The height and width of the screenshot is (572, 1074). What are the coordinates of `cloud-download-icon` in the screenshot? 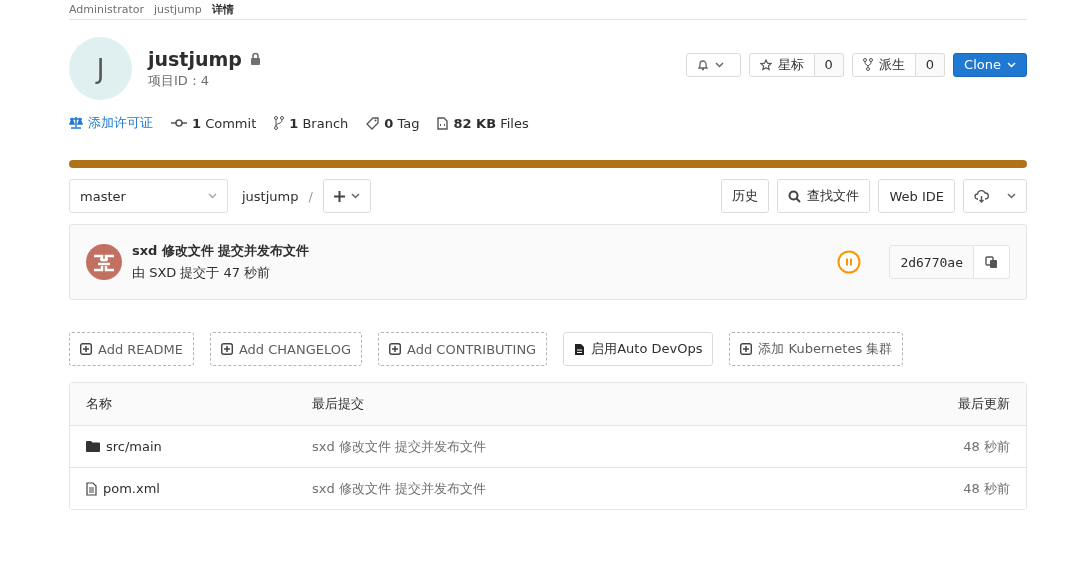 It's located at (981, 196).